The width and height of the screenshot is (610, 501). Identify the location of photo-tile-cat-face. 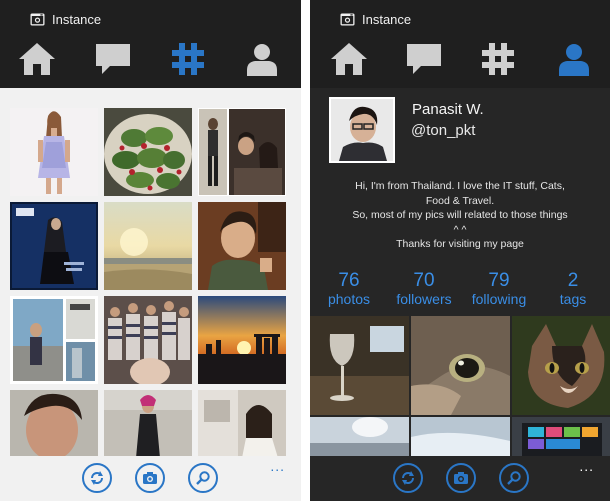
(561, 365).